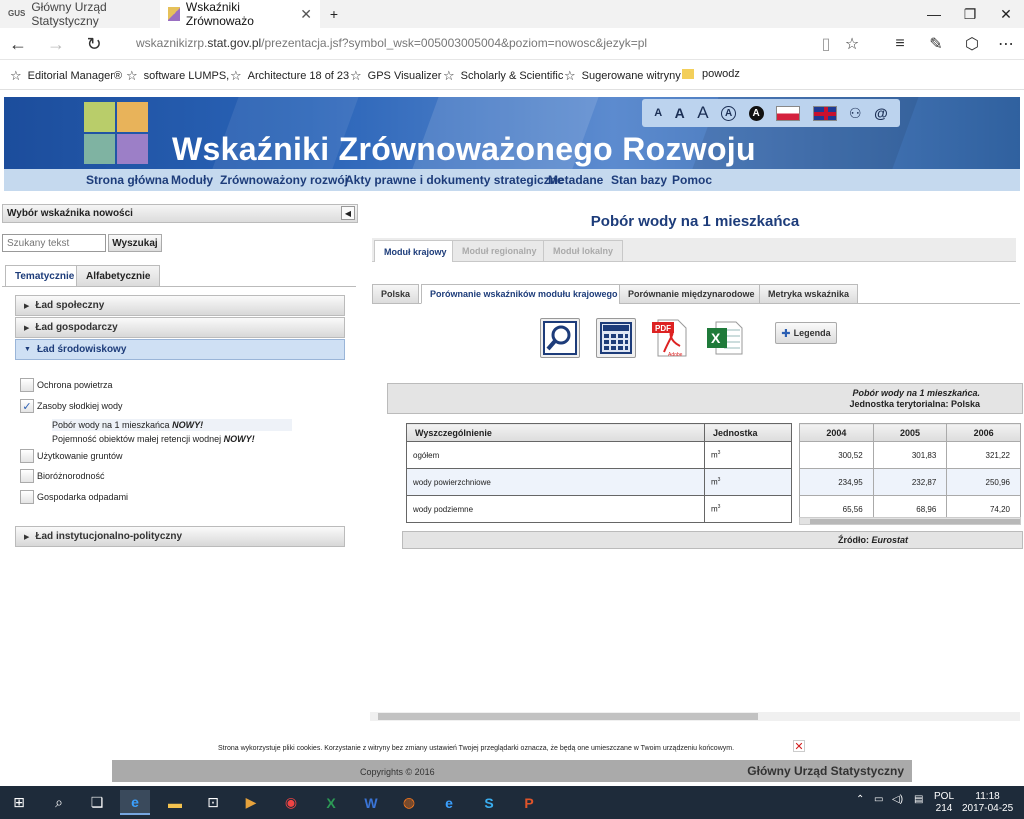 This screenshot has width=1024, height=819. Describe the element at coordinates (897, 799) in the screenshot. I see `volume-icon: ◁)` at that location.